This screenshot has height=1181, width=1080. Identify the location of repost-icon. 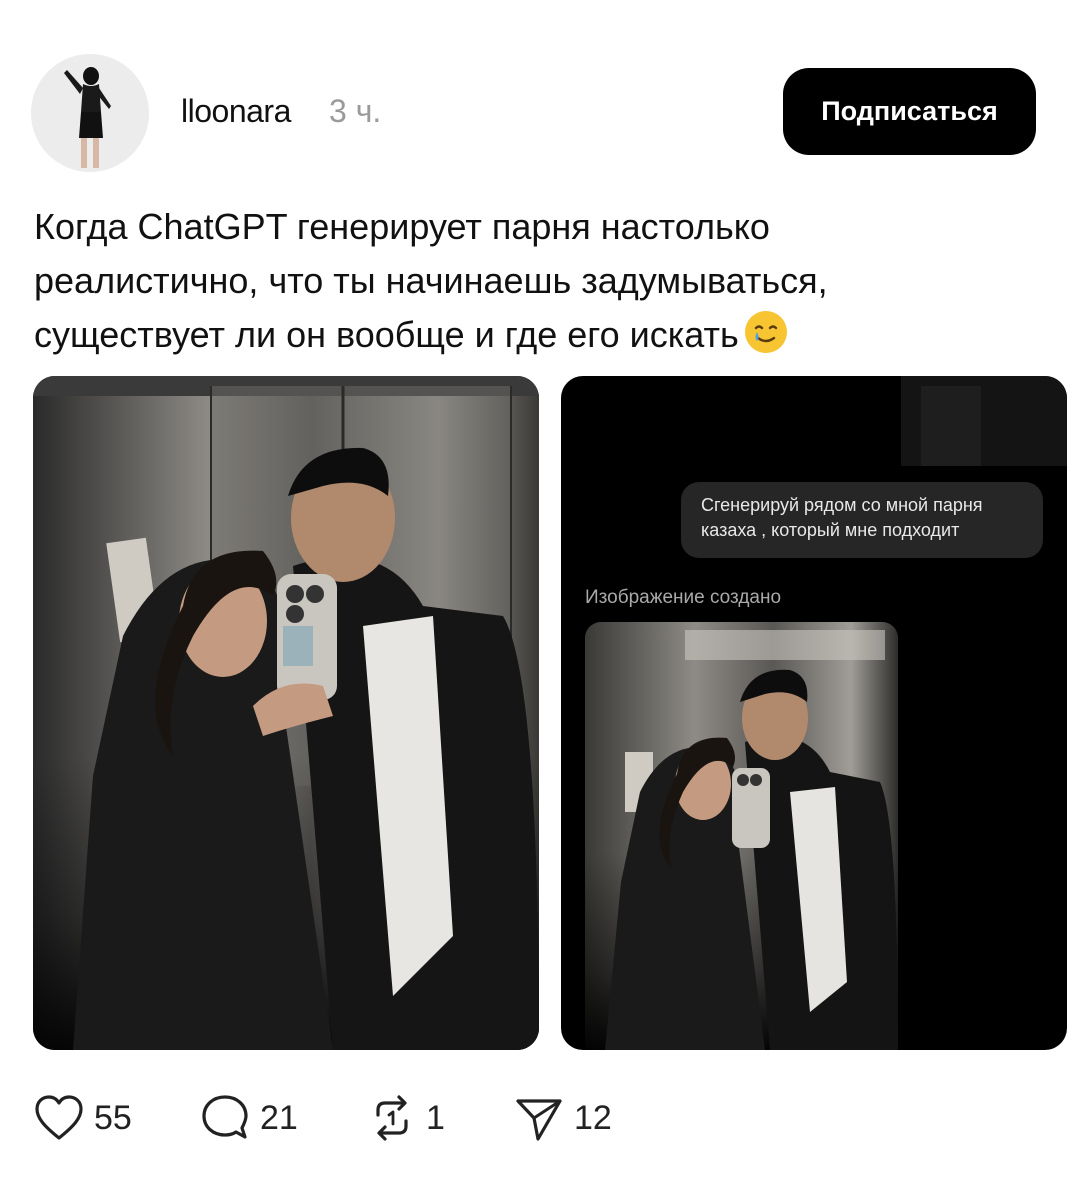
(392, 1118).